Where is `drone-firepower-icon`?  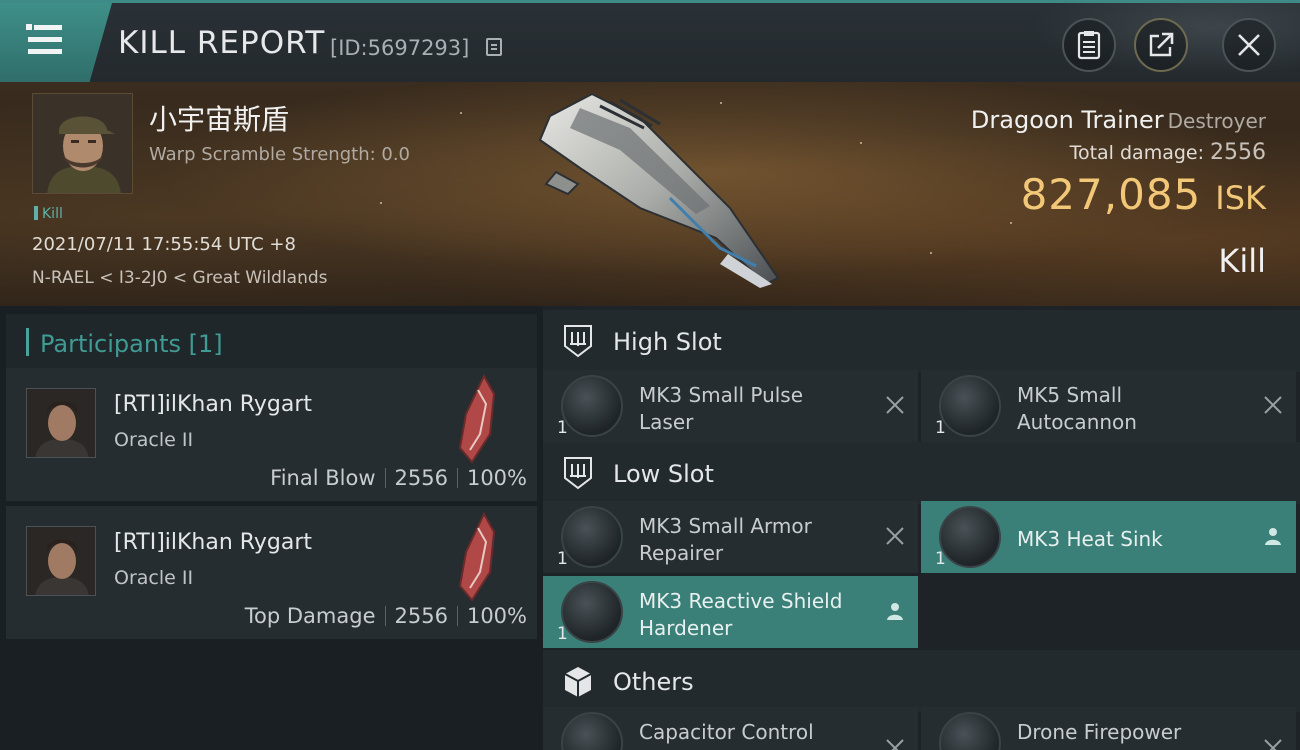
drone-firepower-icon is located at coordinates (970, 731).